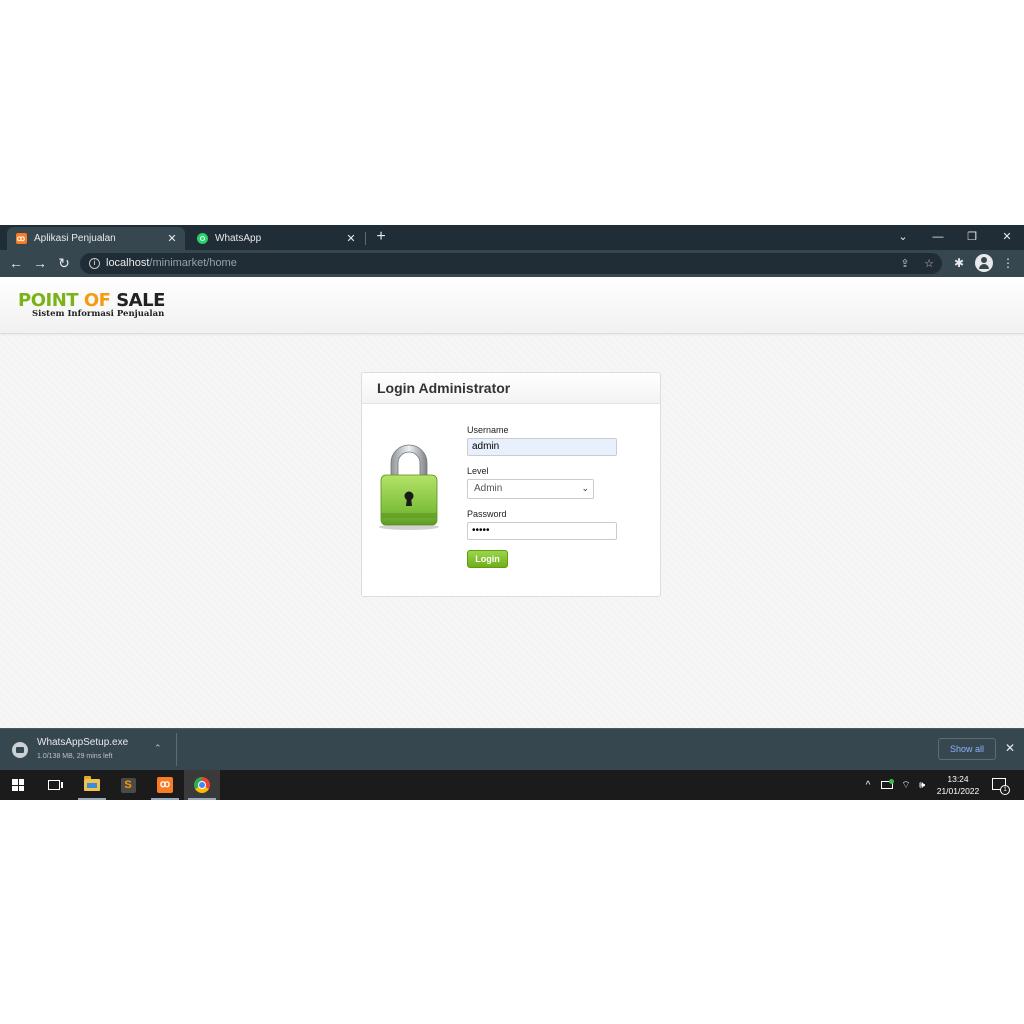 This screenshot has width=1024, height=1024. I want to click on start-icon, so click(18, 785).